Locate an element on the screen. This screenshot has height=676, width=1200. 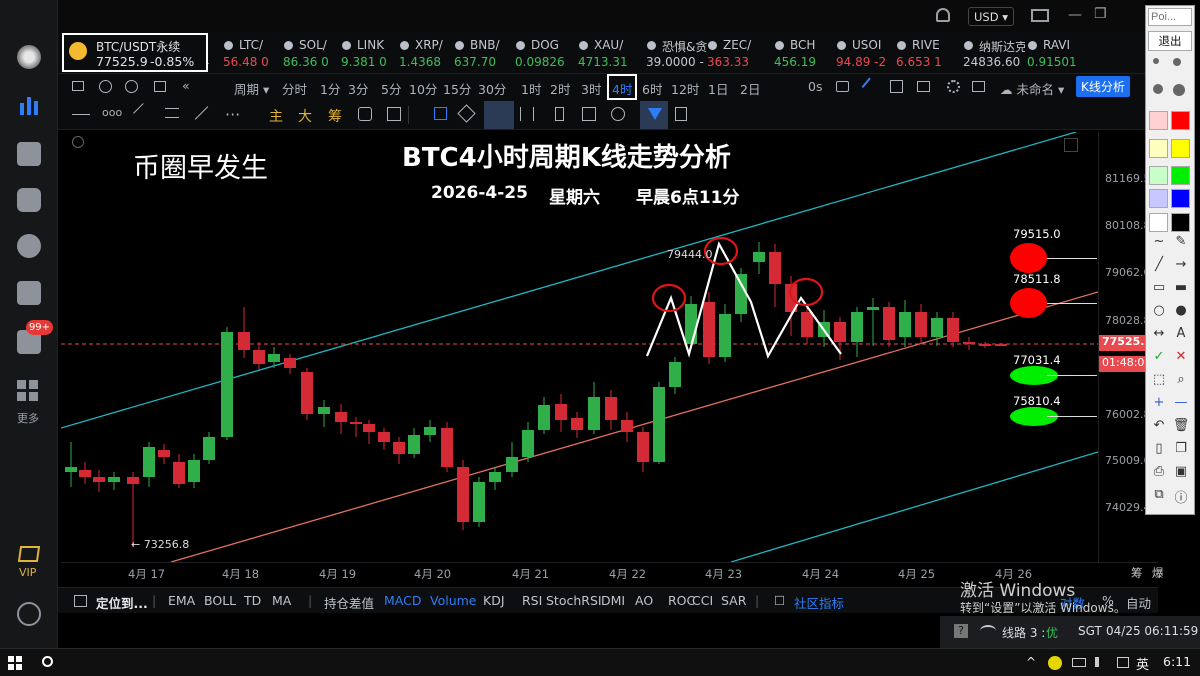
indicator-main-td: TD is located at coordinates (252, 600).